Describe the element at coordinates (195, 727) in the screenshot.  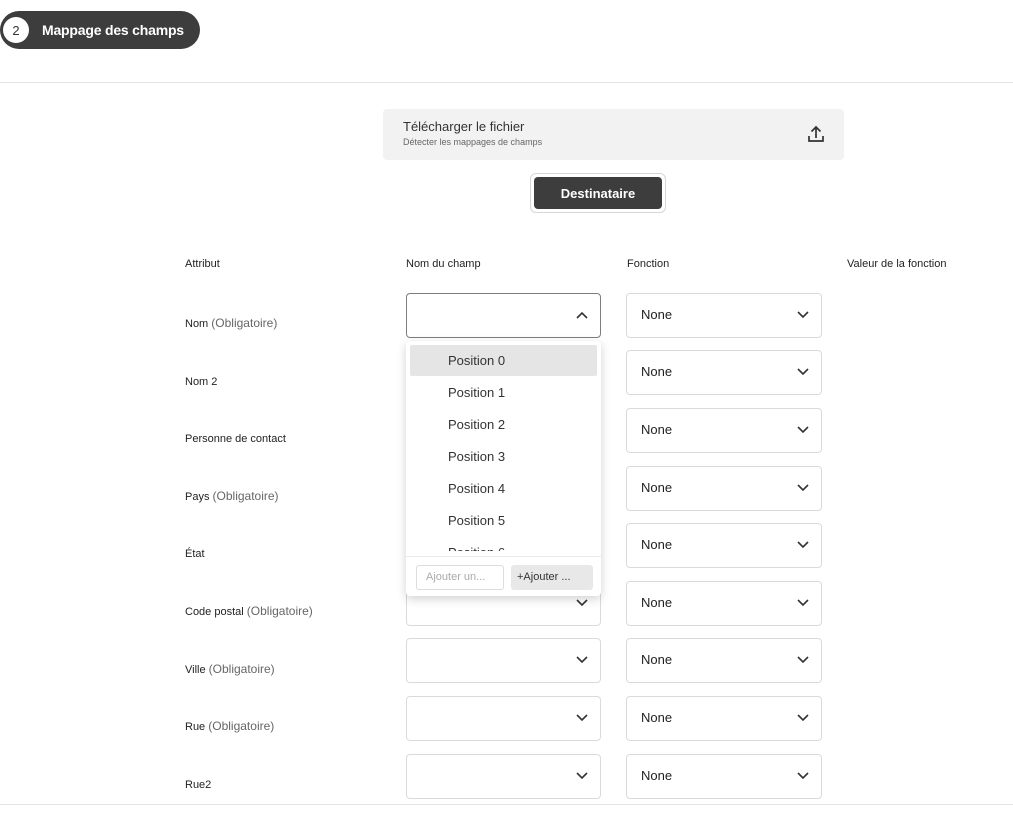
I see `attribute-name: Rue` at that location.